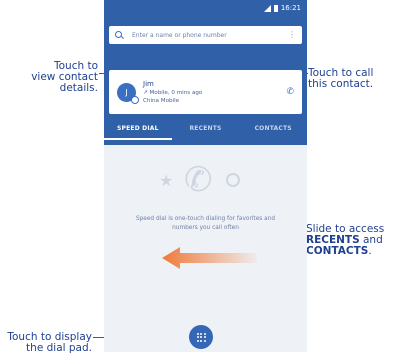 The height and width of the screenshot is (357, 400). What do you see at coordinates (148, 83) in the screenshot?
I see `contact-name: Jim` at bounding box center [148, 83].